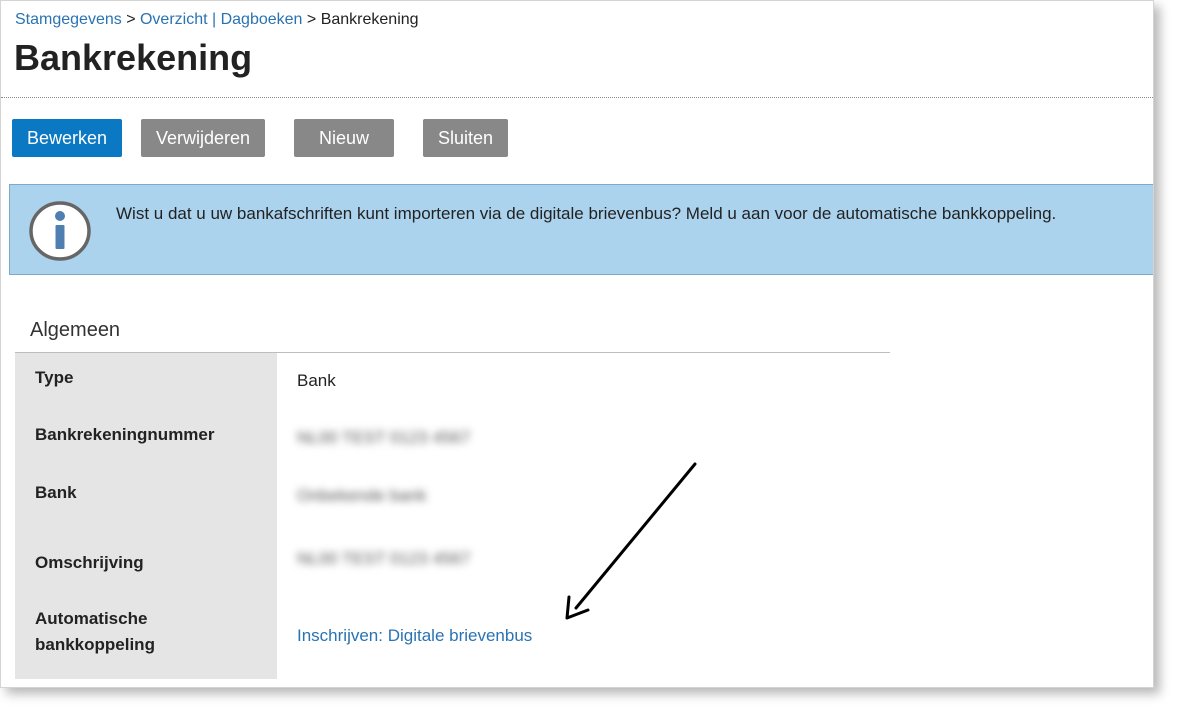 The image size is (1178, 712). What do you see at coordinates (384, 437) in the screenshot?
I see `field-value-bankrekeningnummer: NL00 TEST 0123 4567` at bounding box center [384, 437].